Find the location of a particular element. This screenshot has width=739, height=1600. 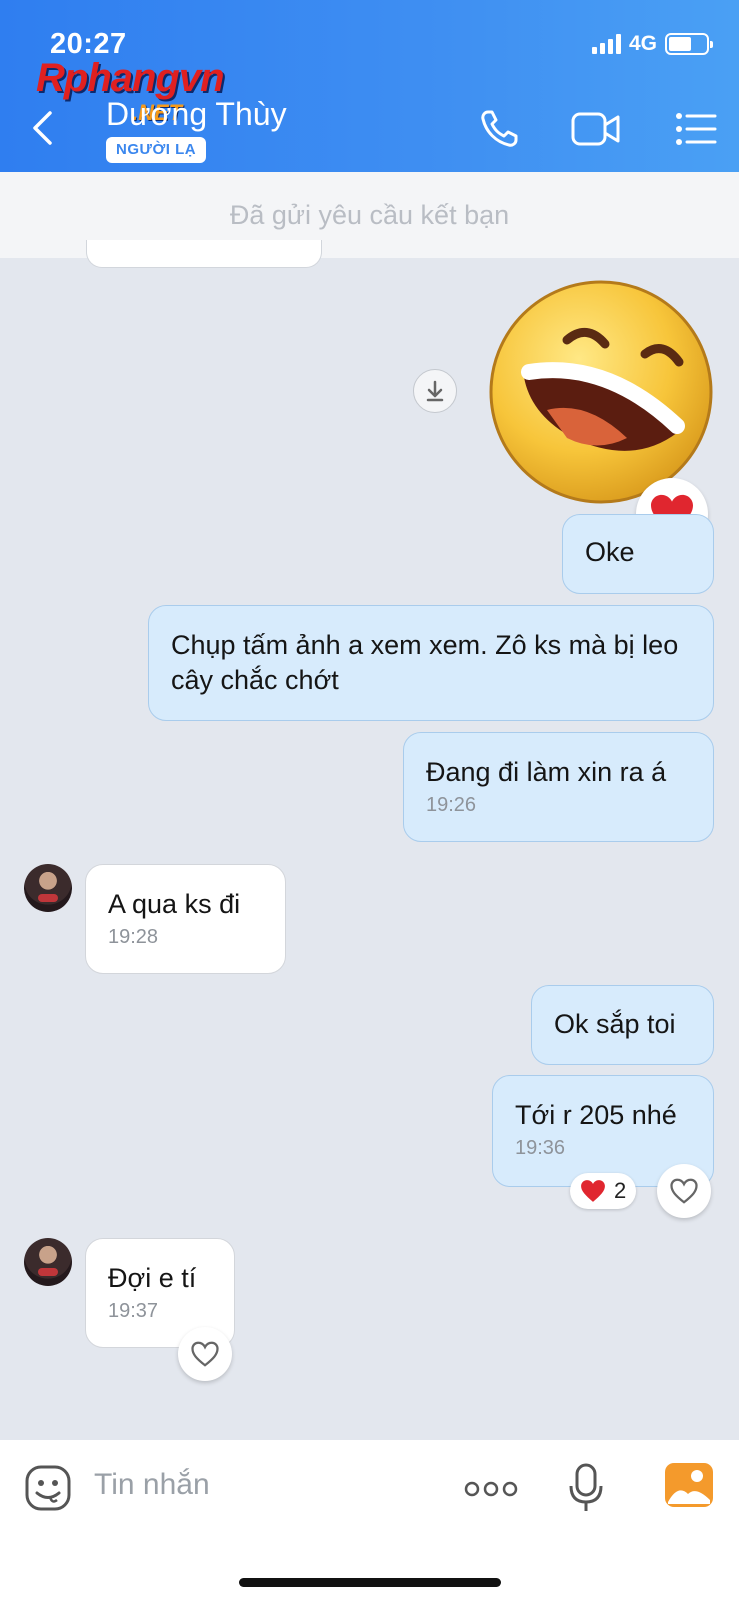

battery-icon is located at coordinates (689, 44).